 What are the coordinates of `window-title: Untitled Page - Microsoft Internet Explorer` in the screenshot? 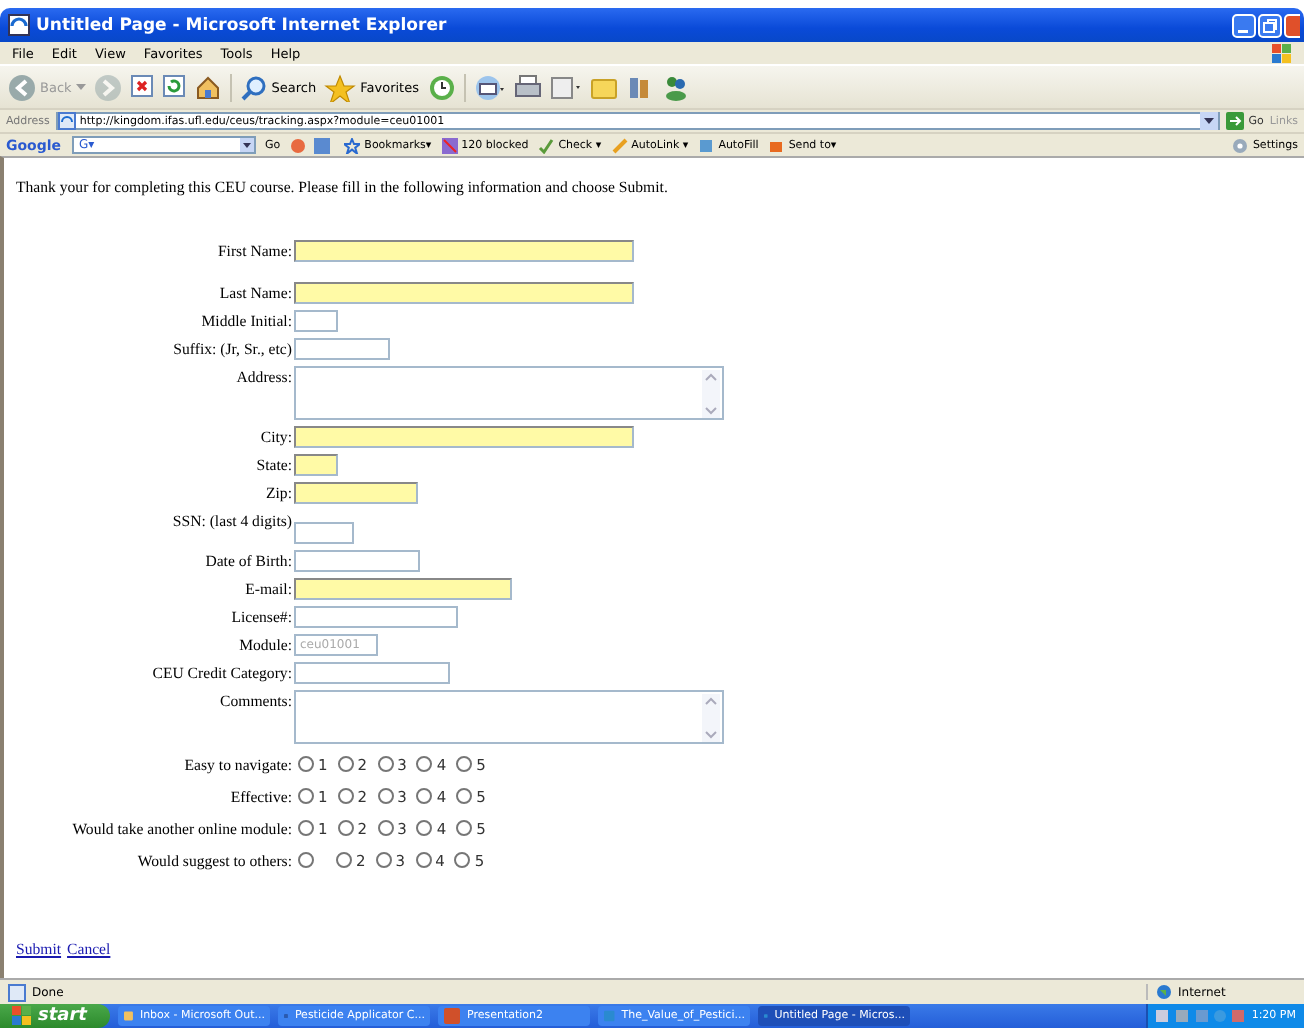 It's located at (242, 25).